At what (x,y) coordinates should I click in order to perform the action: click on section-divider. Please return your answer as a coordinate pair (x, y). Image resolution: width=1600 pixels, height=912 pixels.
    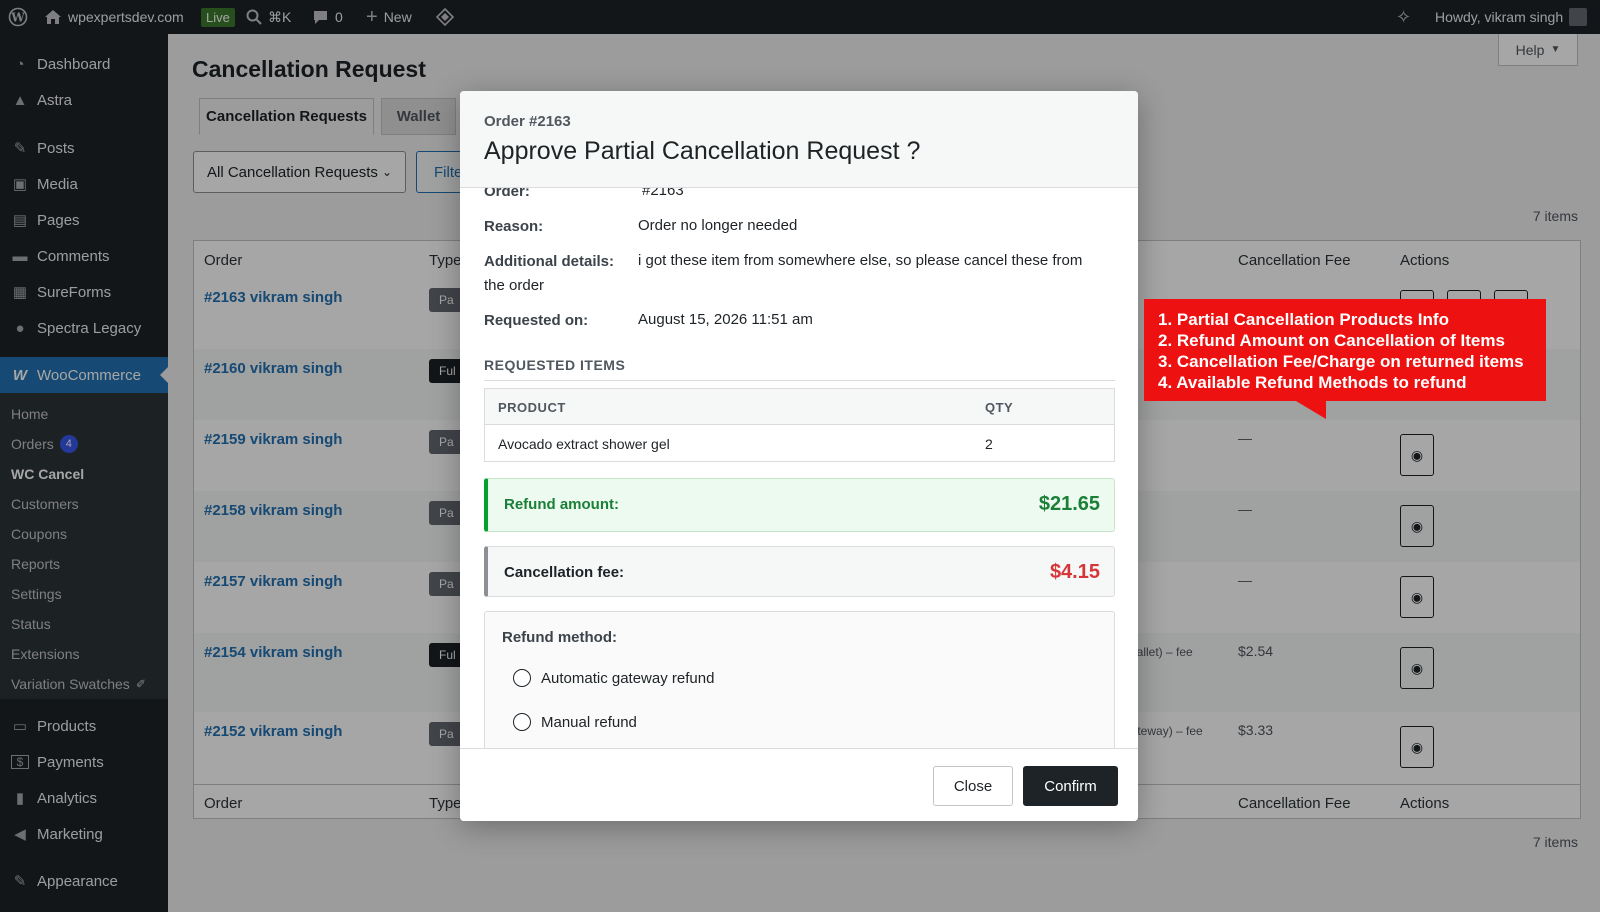
    Looking at the image, I should click on (799, 380).